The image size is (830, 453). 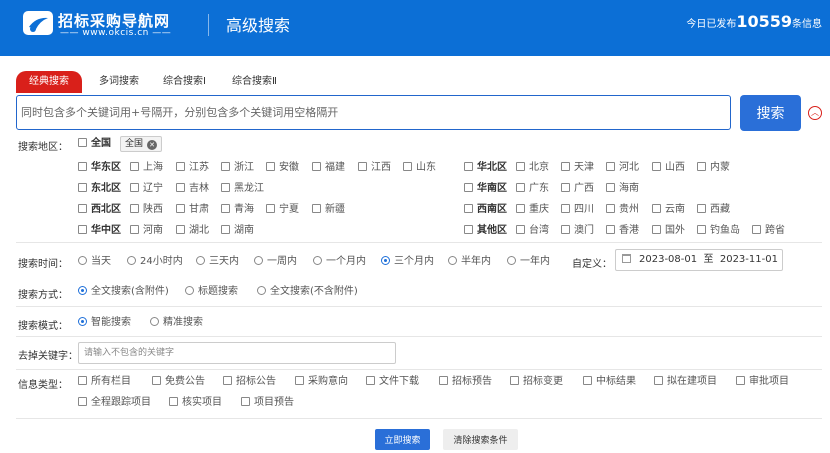 What do you see at coordinates (629, 188) in the screenshot?
I see `option-label: 海南` at bounding box center [629, 188].